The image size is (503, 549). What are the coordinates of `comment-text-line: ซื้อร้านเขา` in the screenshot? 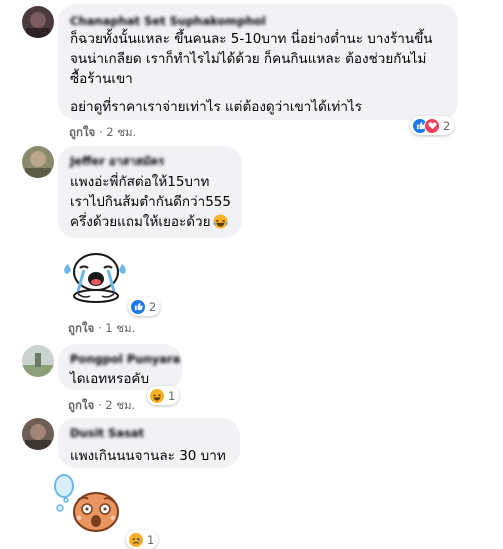 It's located at (101, 79).